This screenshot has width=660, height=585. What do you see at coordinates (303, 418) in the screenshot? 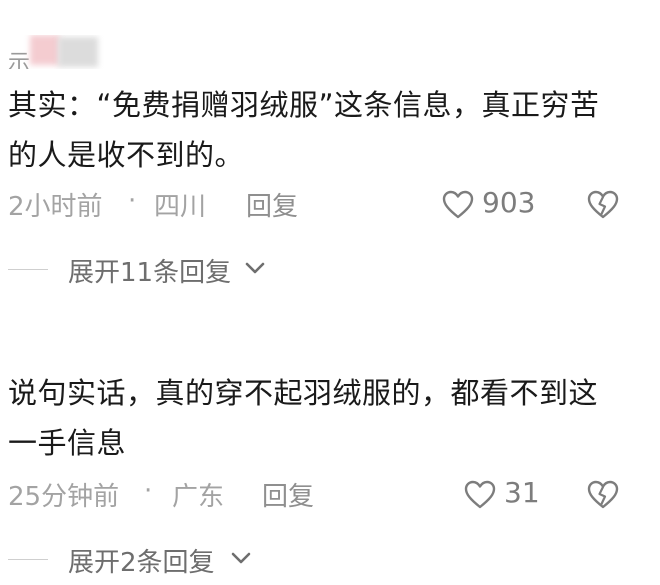
I see `comment-text: 说句实话，真的穿不起羽绒服的，都看不到这一手信息` at bounding box center [303, 418].